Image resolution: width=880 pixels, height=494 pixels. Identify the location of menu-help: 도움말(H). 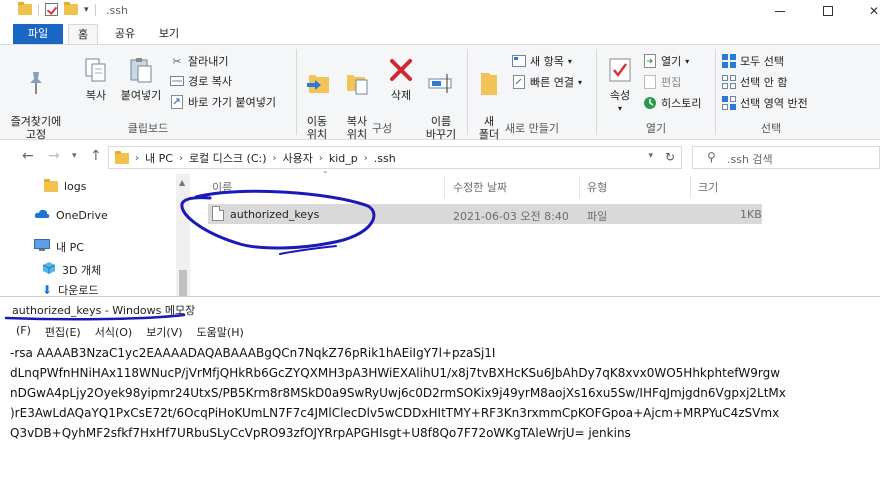
(220, 333).